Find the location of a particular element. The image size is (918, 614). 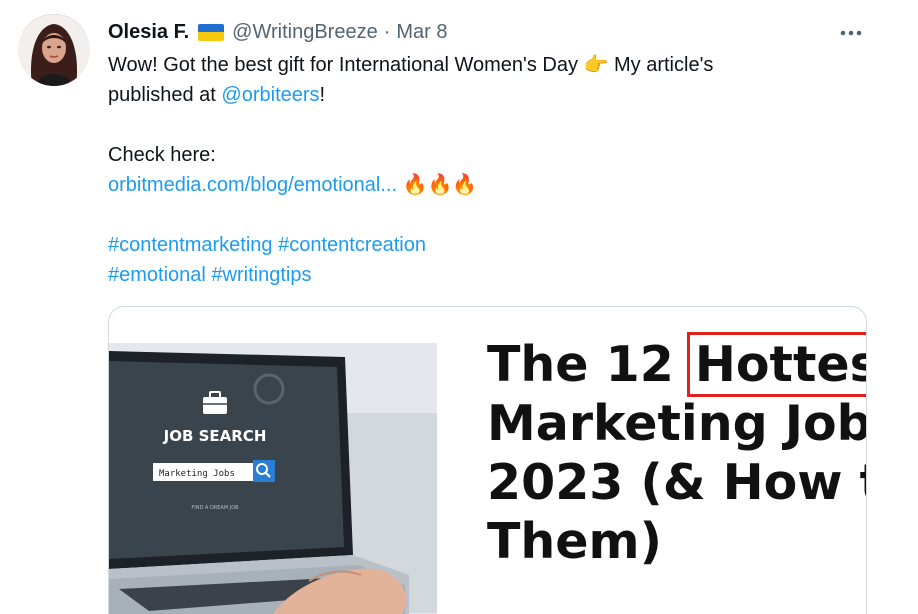

card-image-heading: JOB SEARCH is located at coordinates (215, 436).